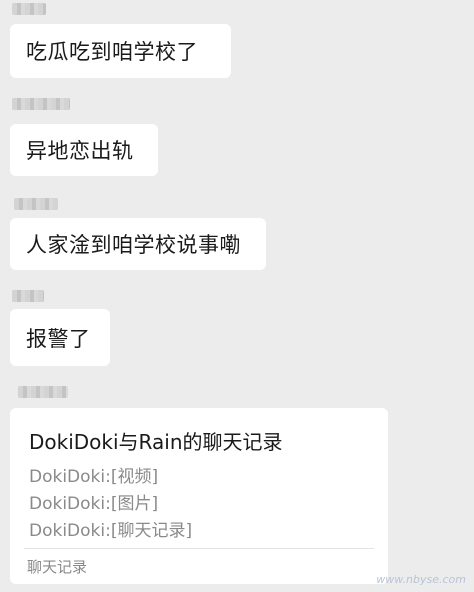 This screenshot has width=474, height=592. I want to click on watermark: www.nbyse.com, so click(421, 579).